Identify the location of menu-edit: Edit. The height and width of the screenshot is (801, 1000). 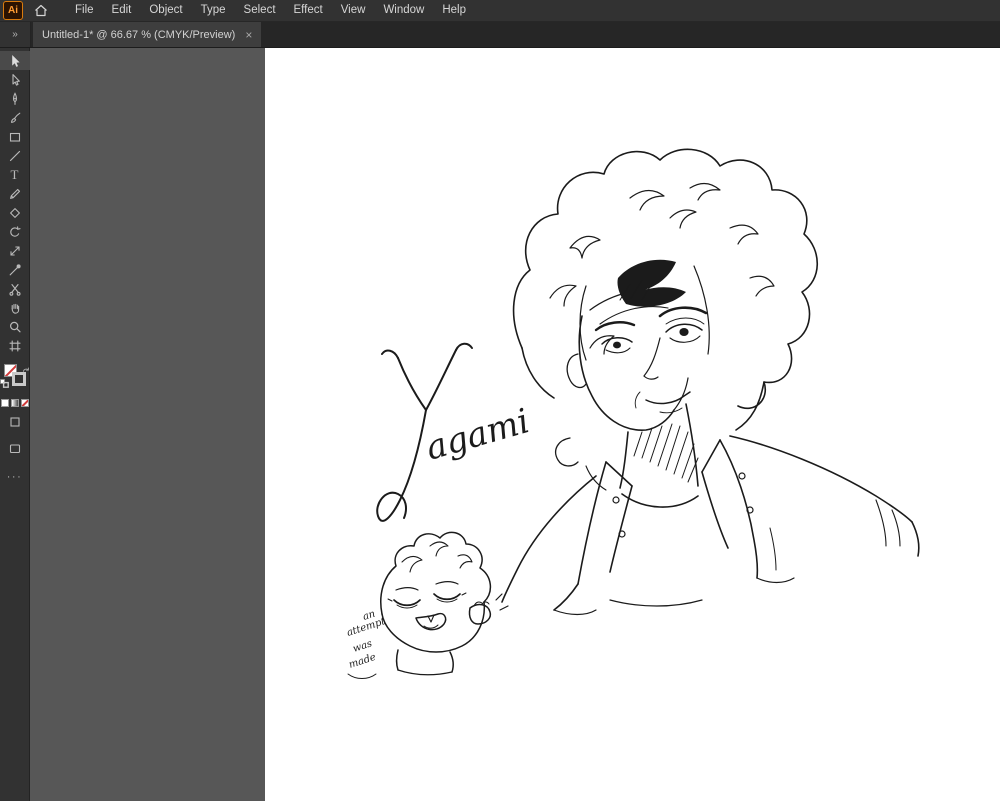
(122, 10).